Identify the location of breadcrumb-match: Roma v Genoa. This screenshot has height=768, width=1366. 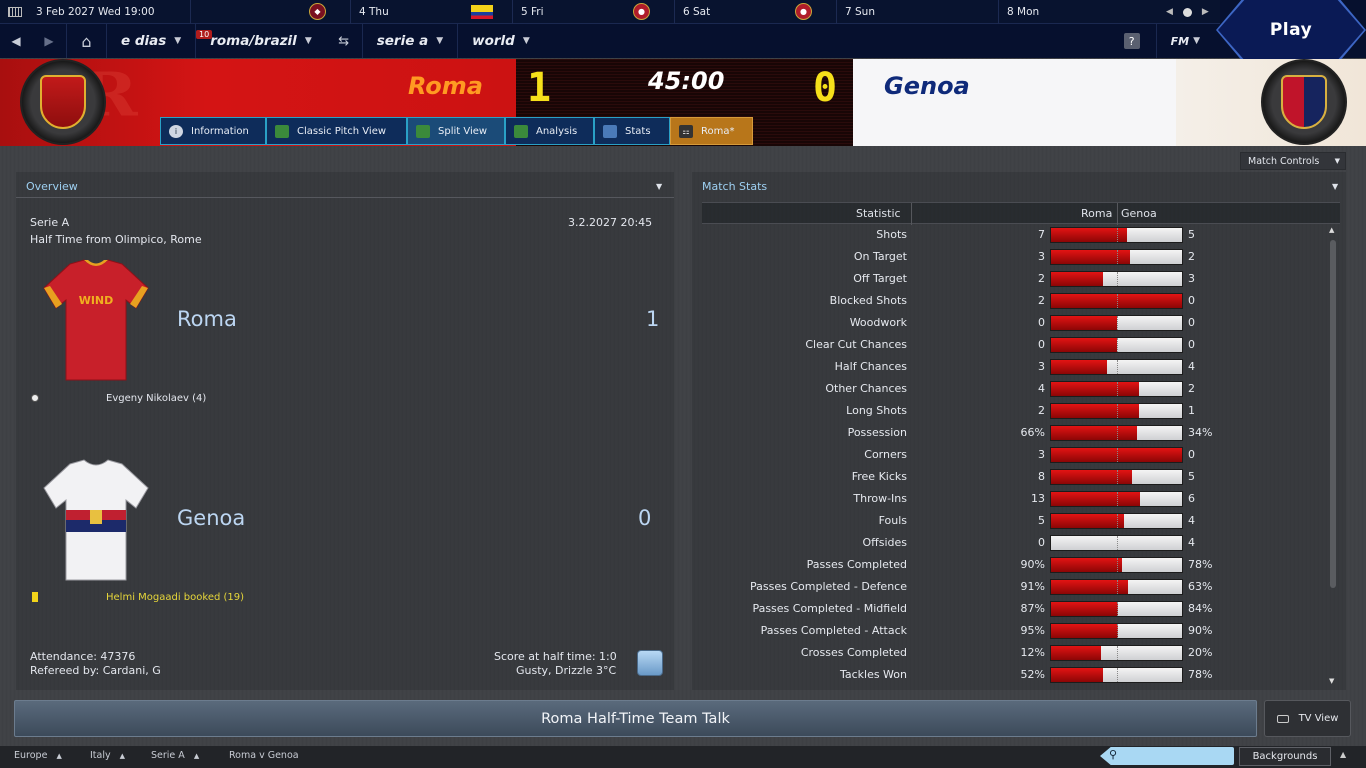
(264, 755).